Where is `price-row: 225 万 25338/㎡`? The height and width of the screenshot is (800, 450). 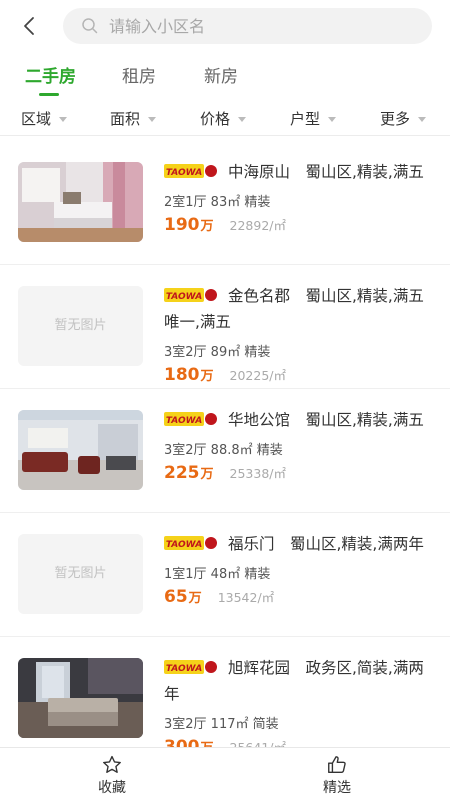
price-row: 225 万 25338/㎡ is located at coordinates (300, 476).